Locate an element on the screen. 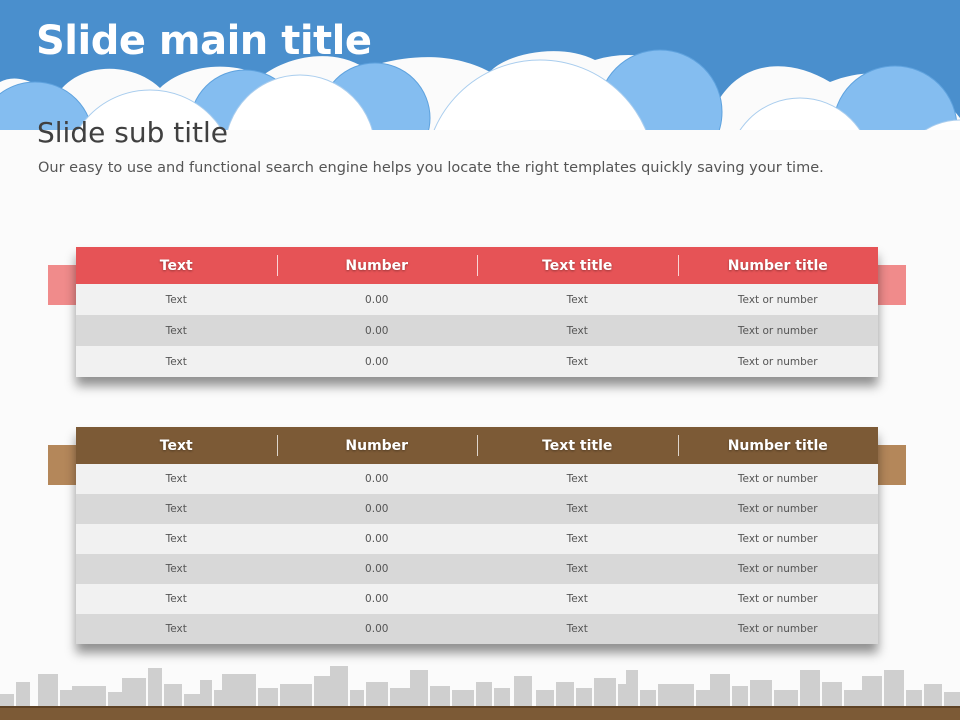 Image resolution: width=960 pixels, height=720 pixels. ground-strip is located at coordinates (480, 713).